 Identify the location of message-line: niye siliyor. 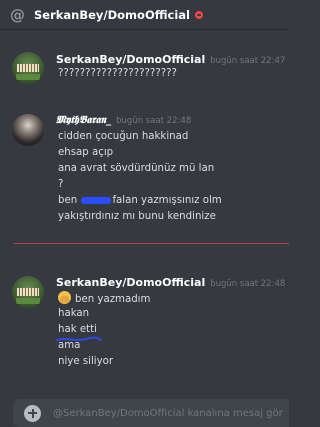
(86, 361).